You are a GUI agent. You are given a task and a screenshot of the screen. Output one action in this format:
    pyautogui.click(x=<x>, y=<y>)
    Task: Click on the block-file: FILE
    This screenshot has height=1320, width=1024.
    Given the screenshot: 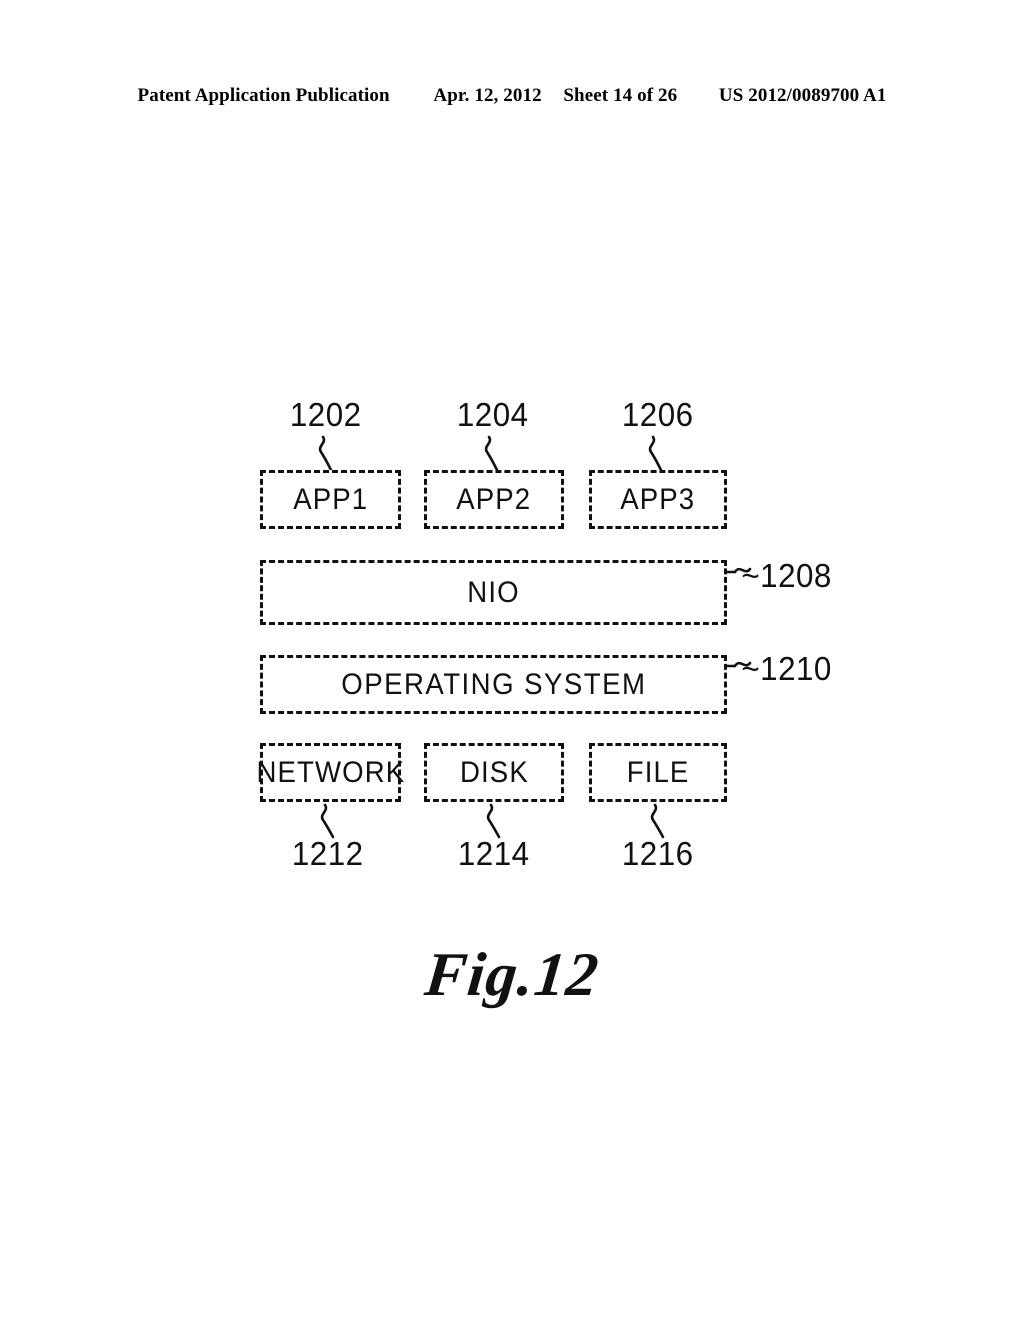 What is the action you would take?
    pyautogui.click(x=658, y=772)
    